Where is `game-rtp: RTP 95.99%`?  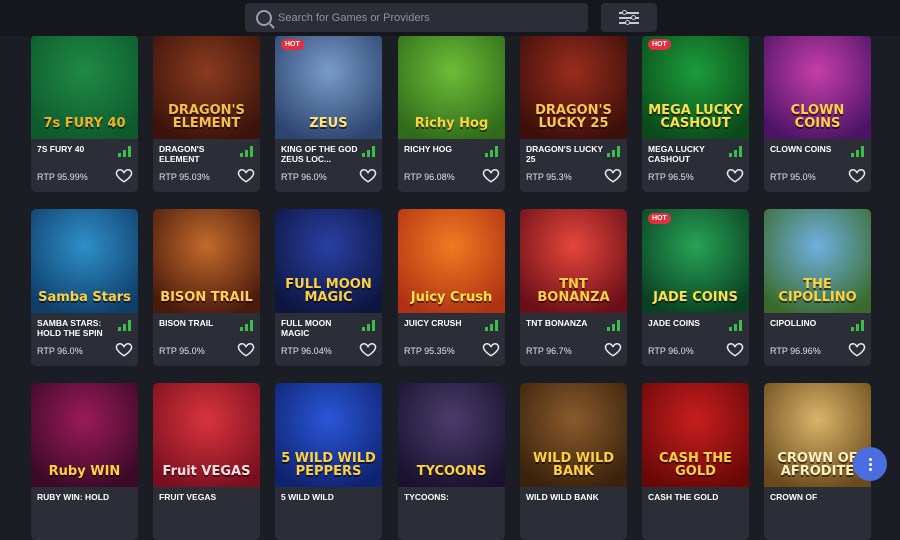 game-rtp: RTP 95.99% is located at coordinates (62, 177).